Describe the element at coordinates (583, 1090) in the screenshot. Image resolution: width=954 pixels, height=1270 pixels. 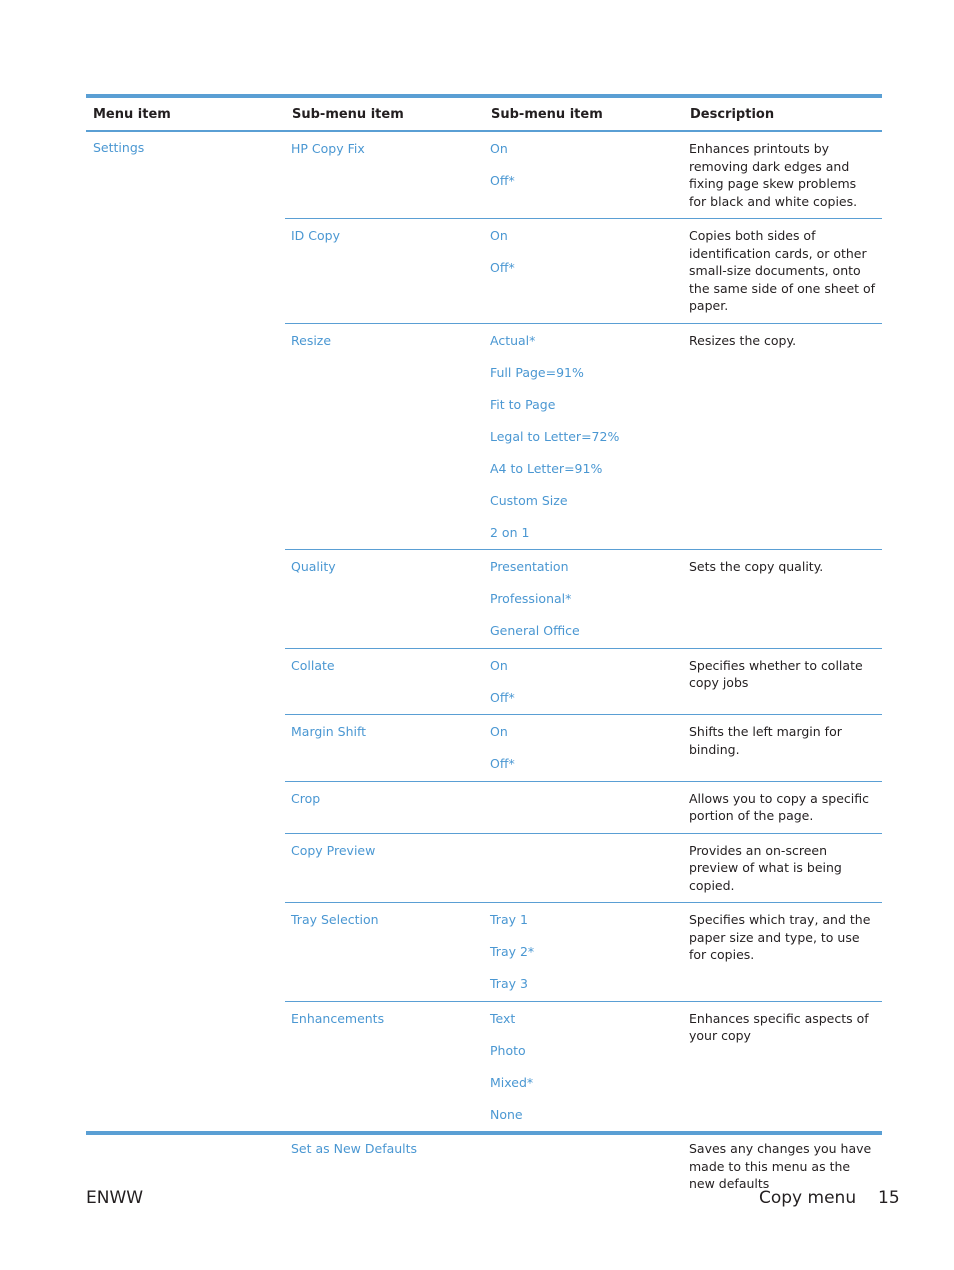
I see `submenu-option: Mixed*` at that location.